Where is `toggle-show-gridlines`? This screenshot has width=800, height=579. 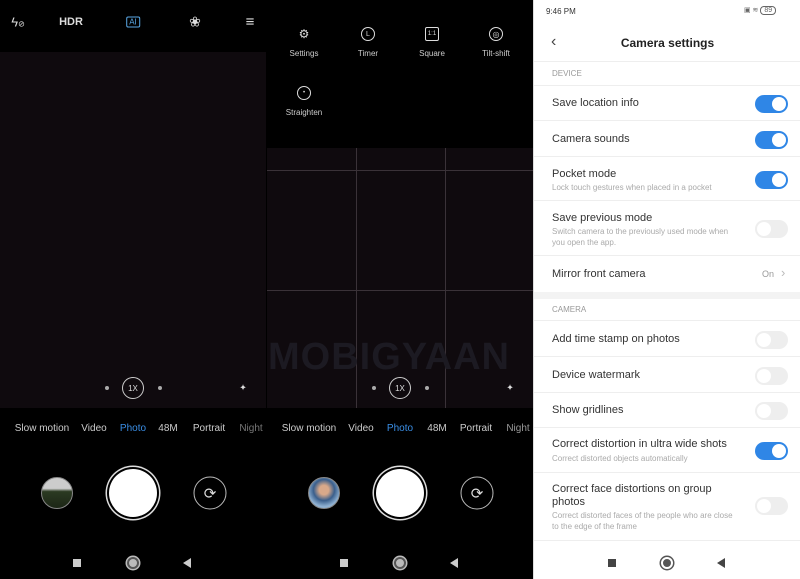 toggle-show-gridlines is located at coordinates (771, 411).